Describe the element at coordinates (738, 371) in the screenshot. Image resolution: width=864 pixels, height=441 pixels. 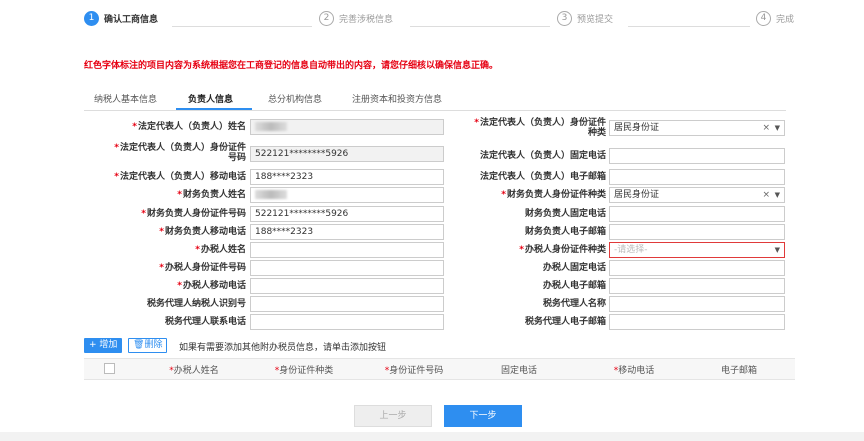
I see `column-header: 电子邮箱` at that location.